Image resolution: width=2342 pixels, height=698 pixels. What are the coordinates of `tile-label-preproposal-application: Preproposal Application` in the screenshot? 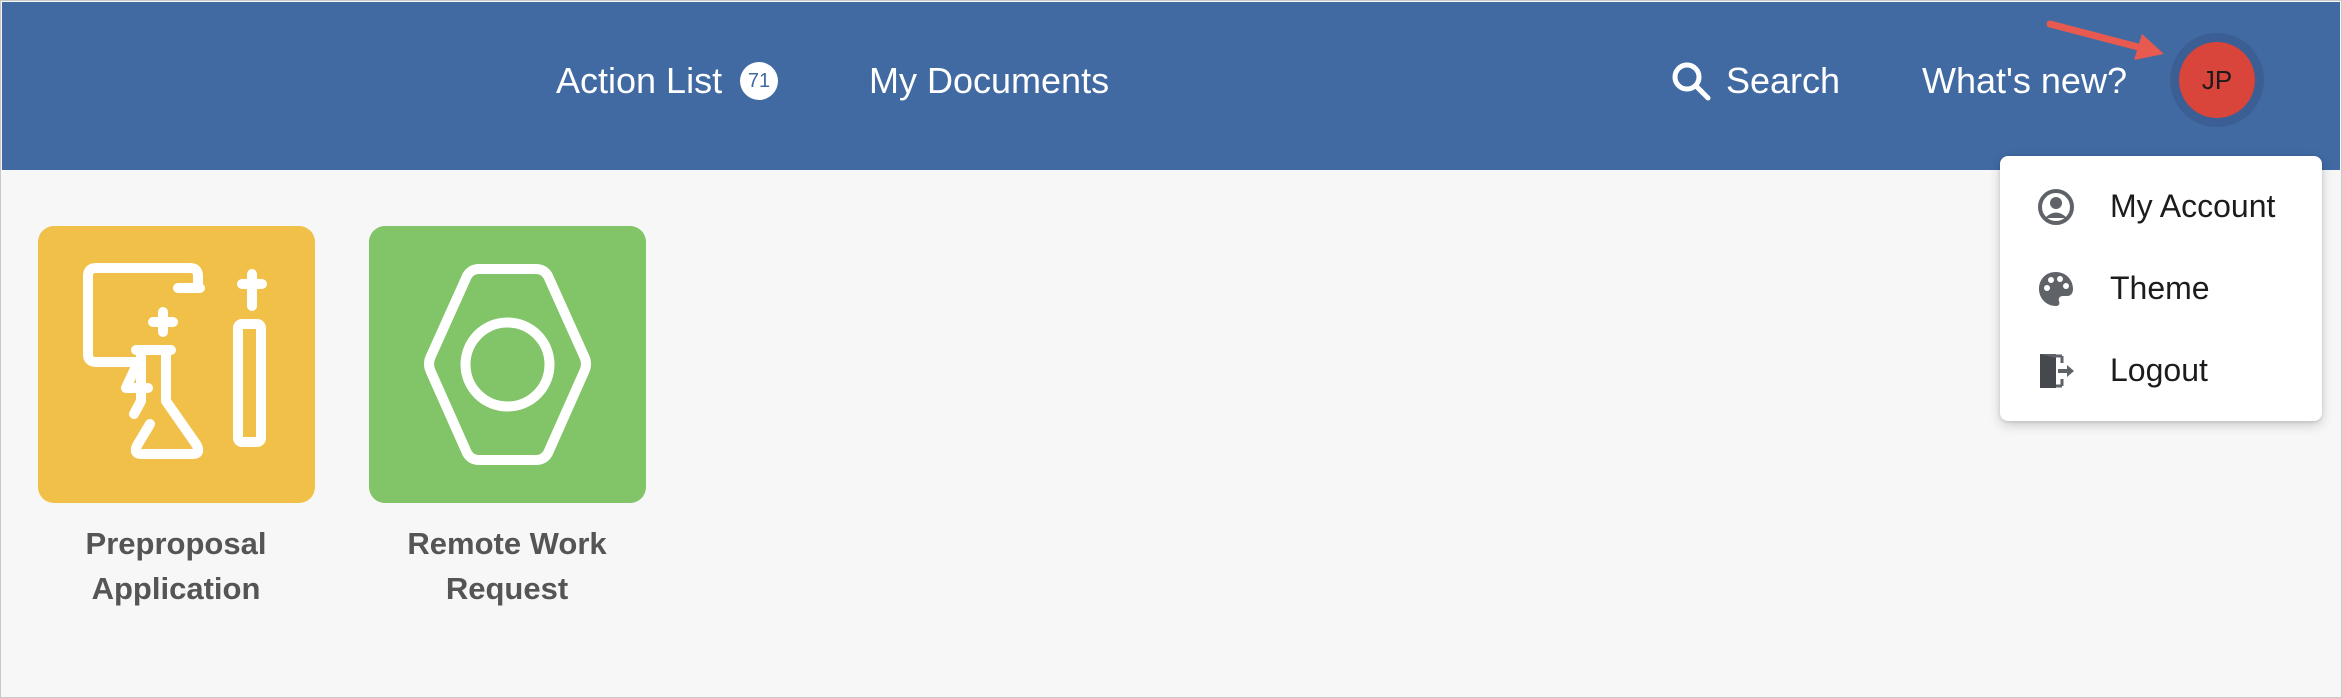 It's located at (176, 566).